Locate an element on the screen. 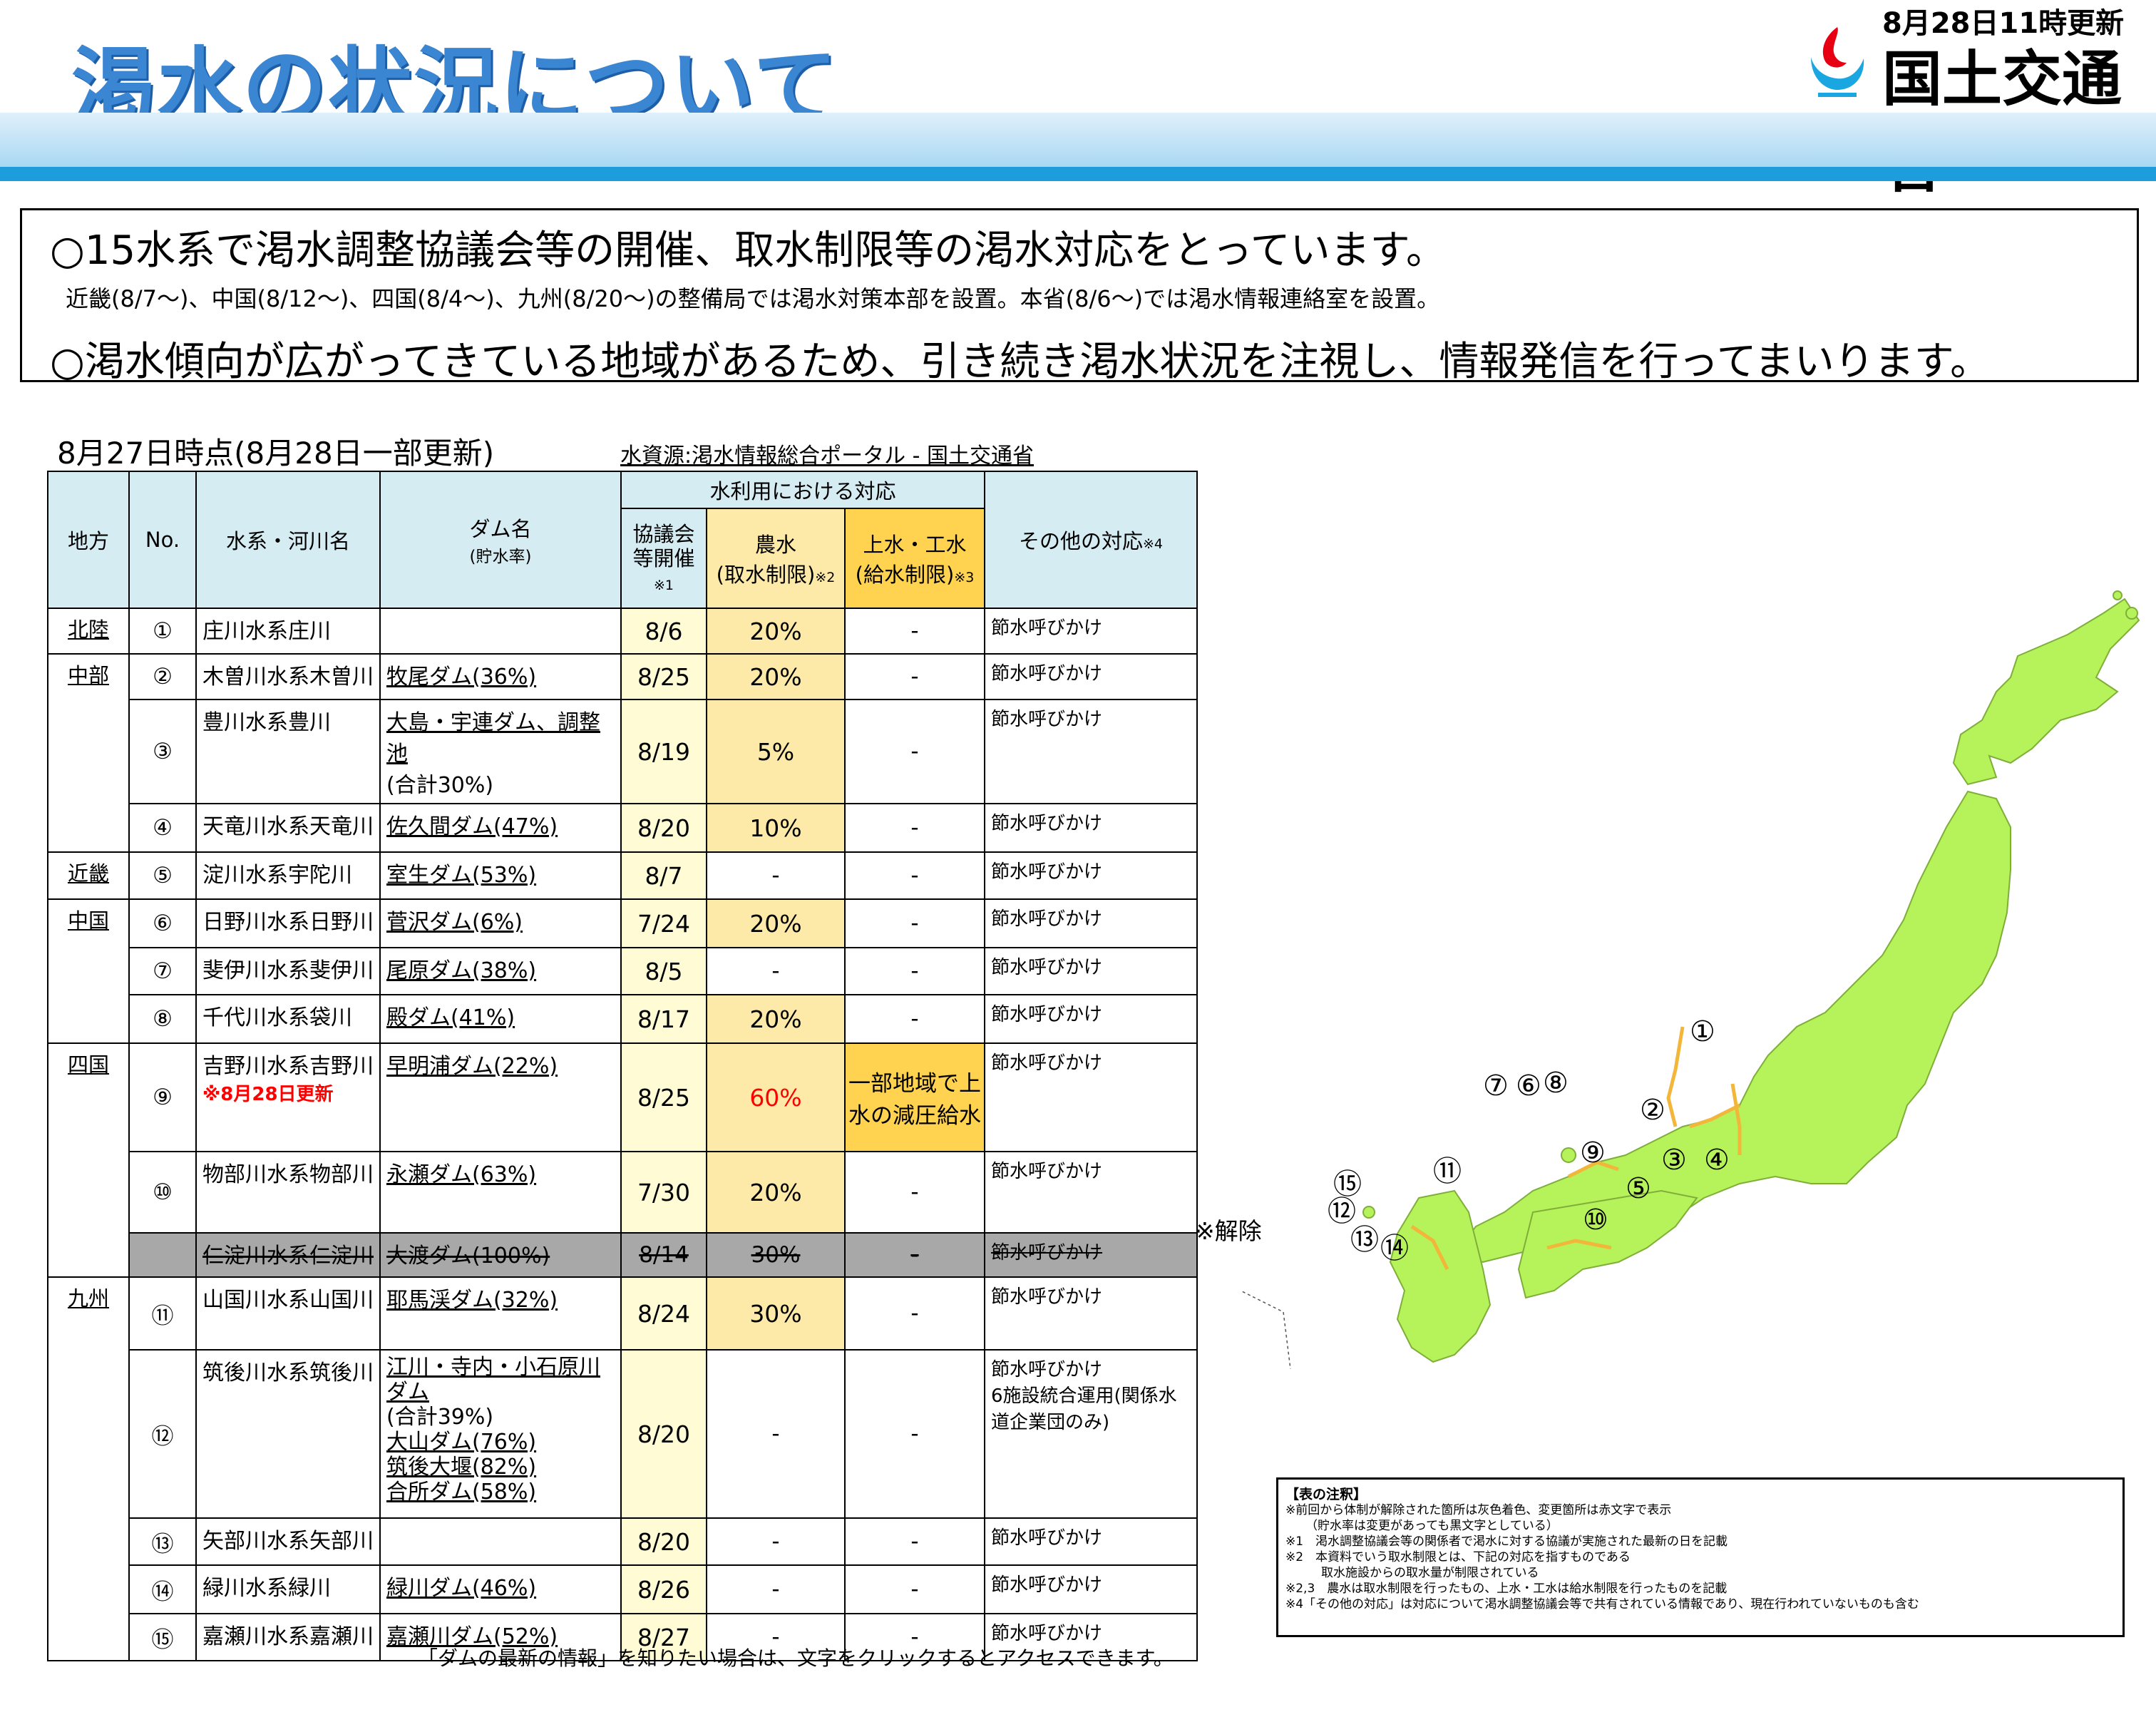 The width and height of the screenshot is (2156, 1727). dam-link: 菅沢ダム(6%) is located at coordinates (454, 923).